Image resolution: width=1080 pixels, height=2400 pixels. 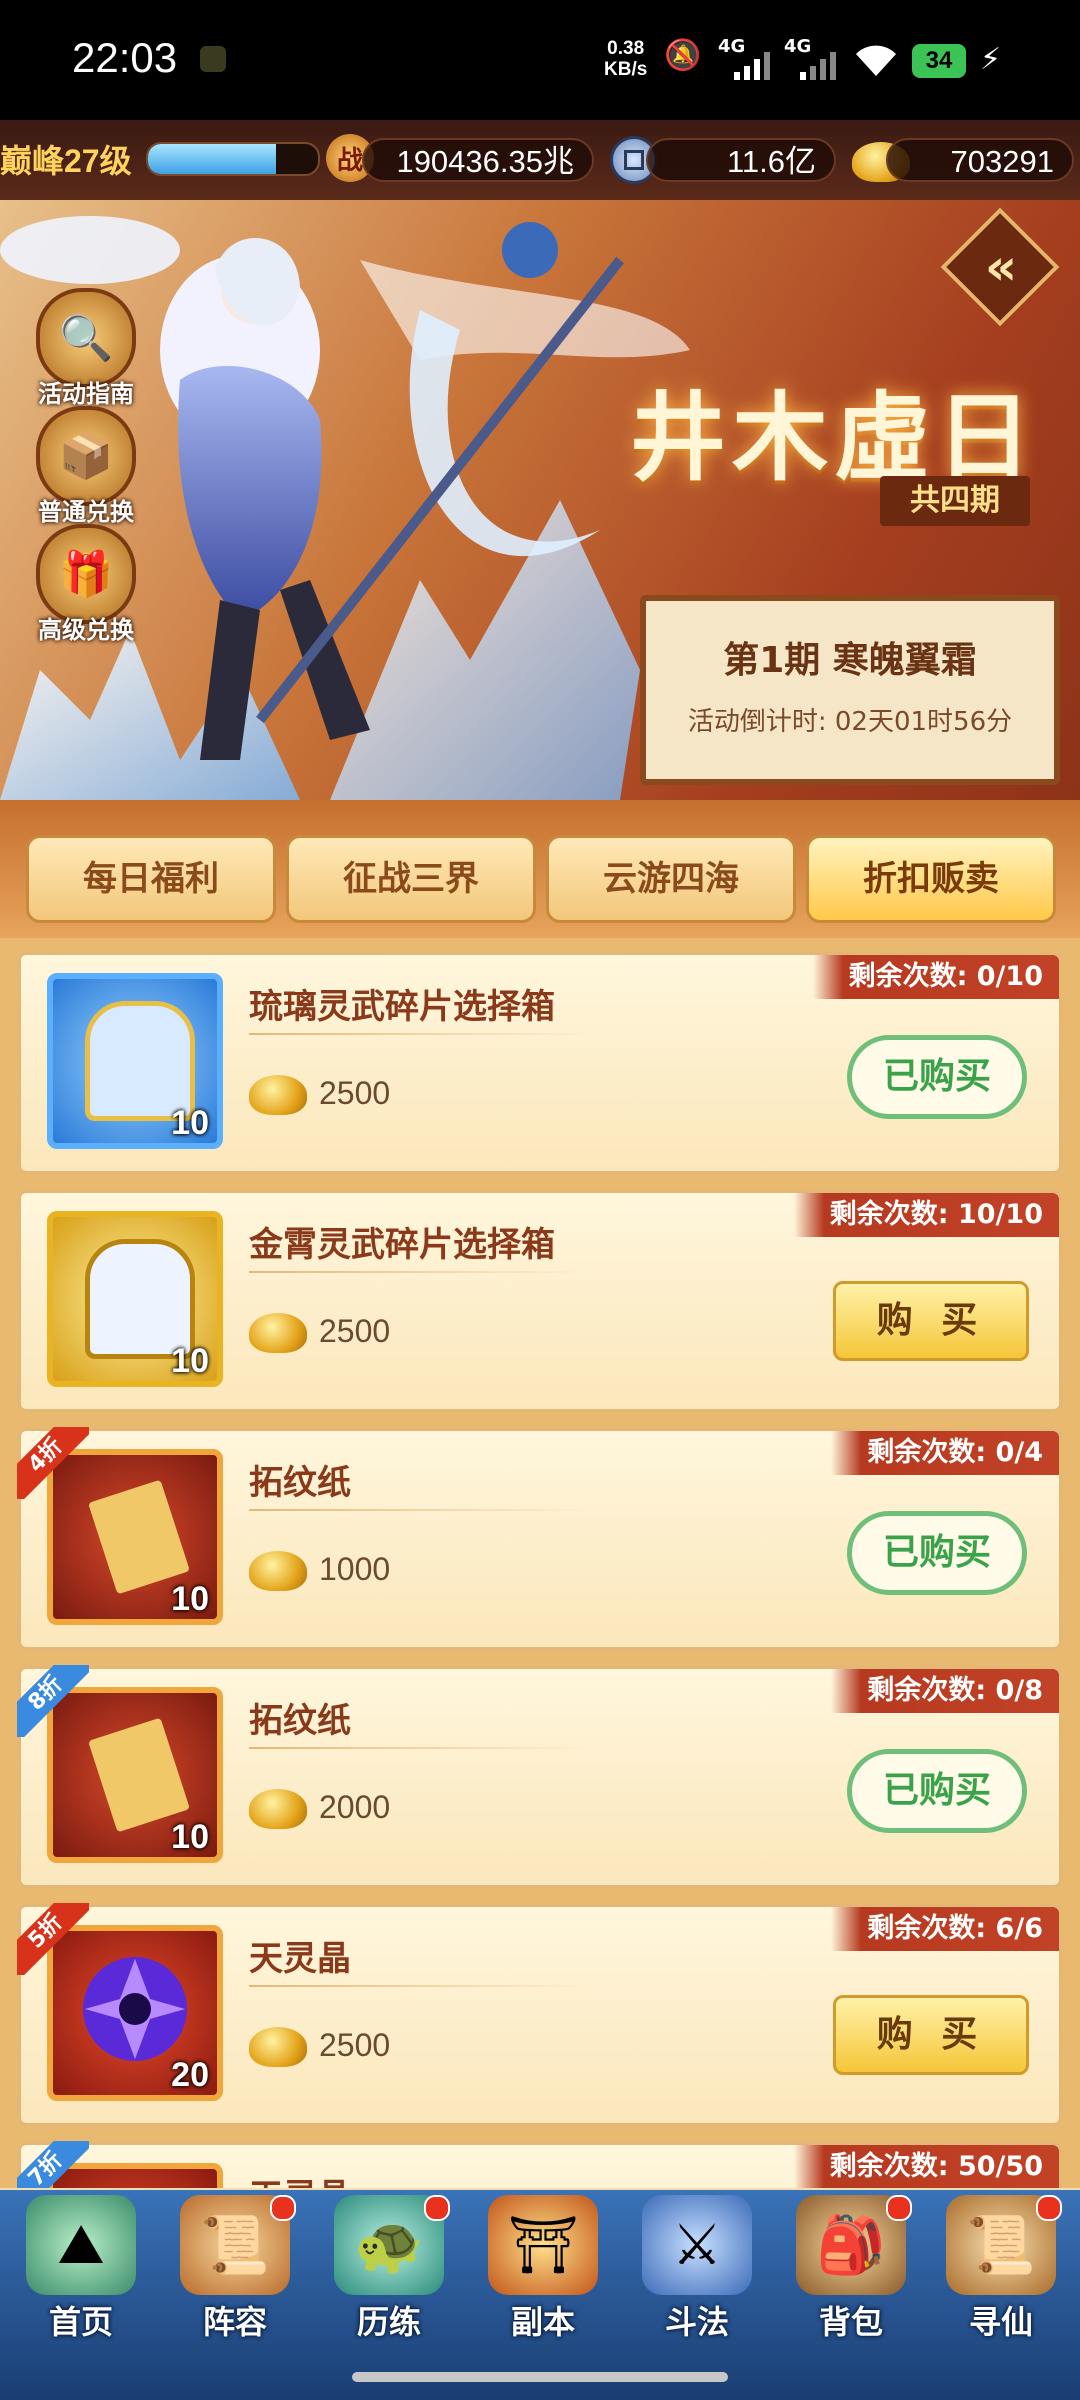 What do you see at coordinates (926, 2166) in the screenshot?
I see `remaining-count: 剩余次数: 50/50` at bounding box center [926, 2166].